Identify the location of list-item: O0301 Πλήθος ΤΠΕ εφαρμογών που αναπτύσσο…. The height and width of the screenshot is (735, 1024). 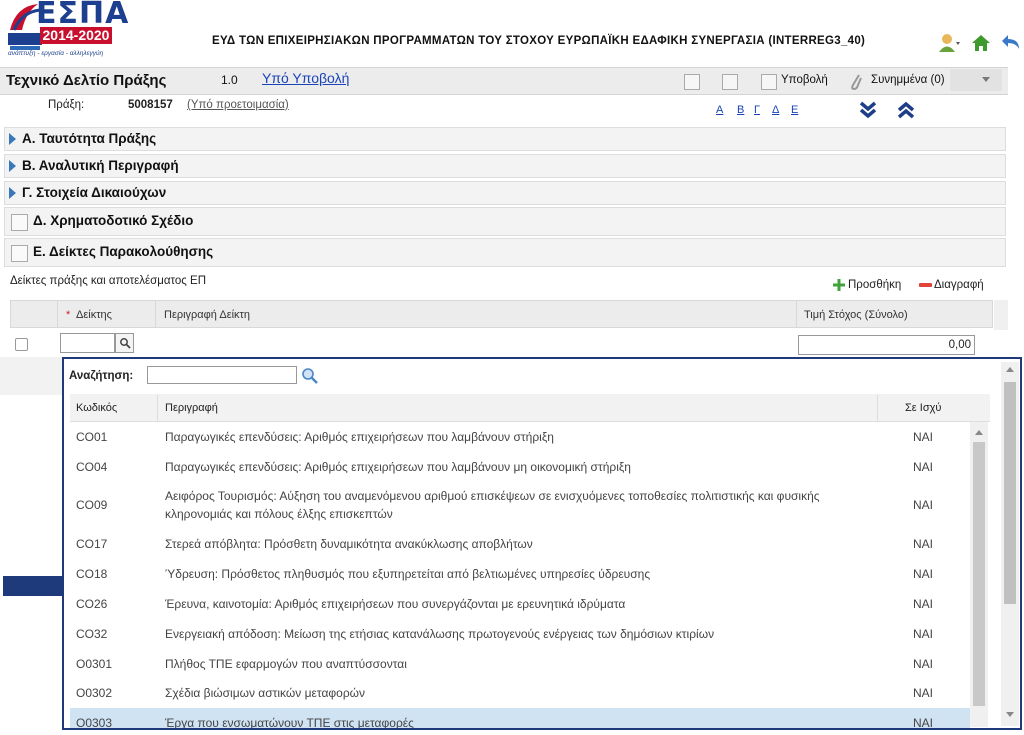
(520, 663).